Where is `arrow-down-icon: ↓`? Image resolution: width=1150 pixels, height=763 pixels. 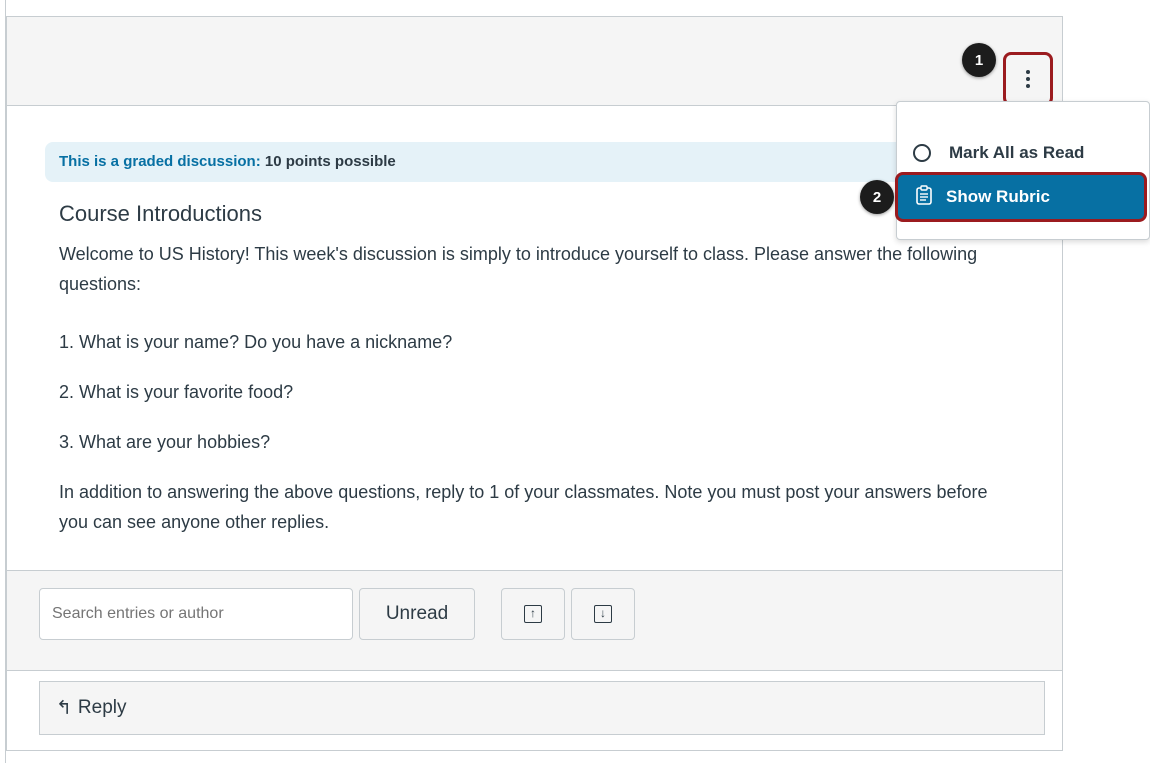
arrow-down-icon: ↓ is located at coordinates (603, 614).